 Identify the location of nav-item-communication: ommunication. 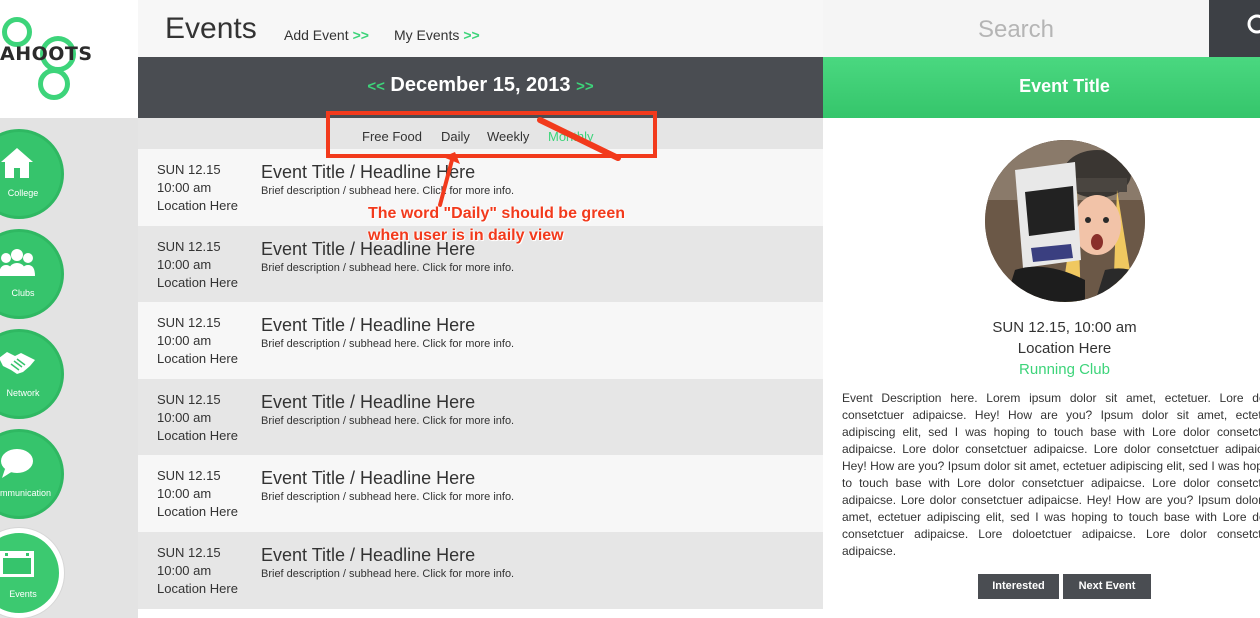
(32, 474).